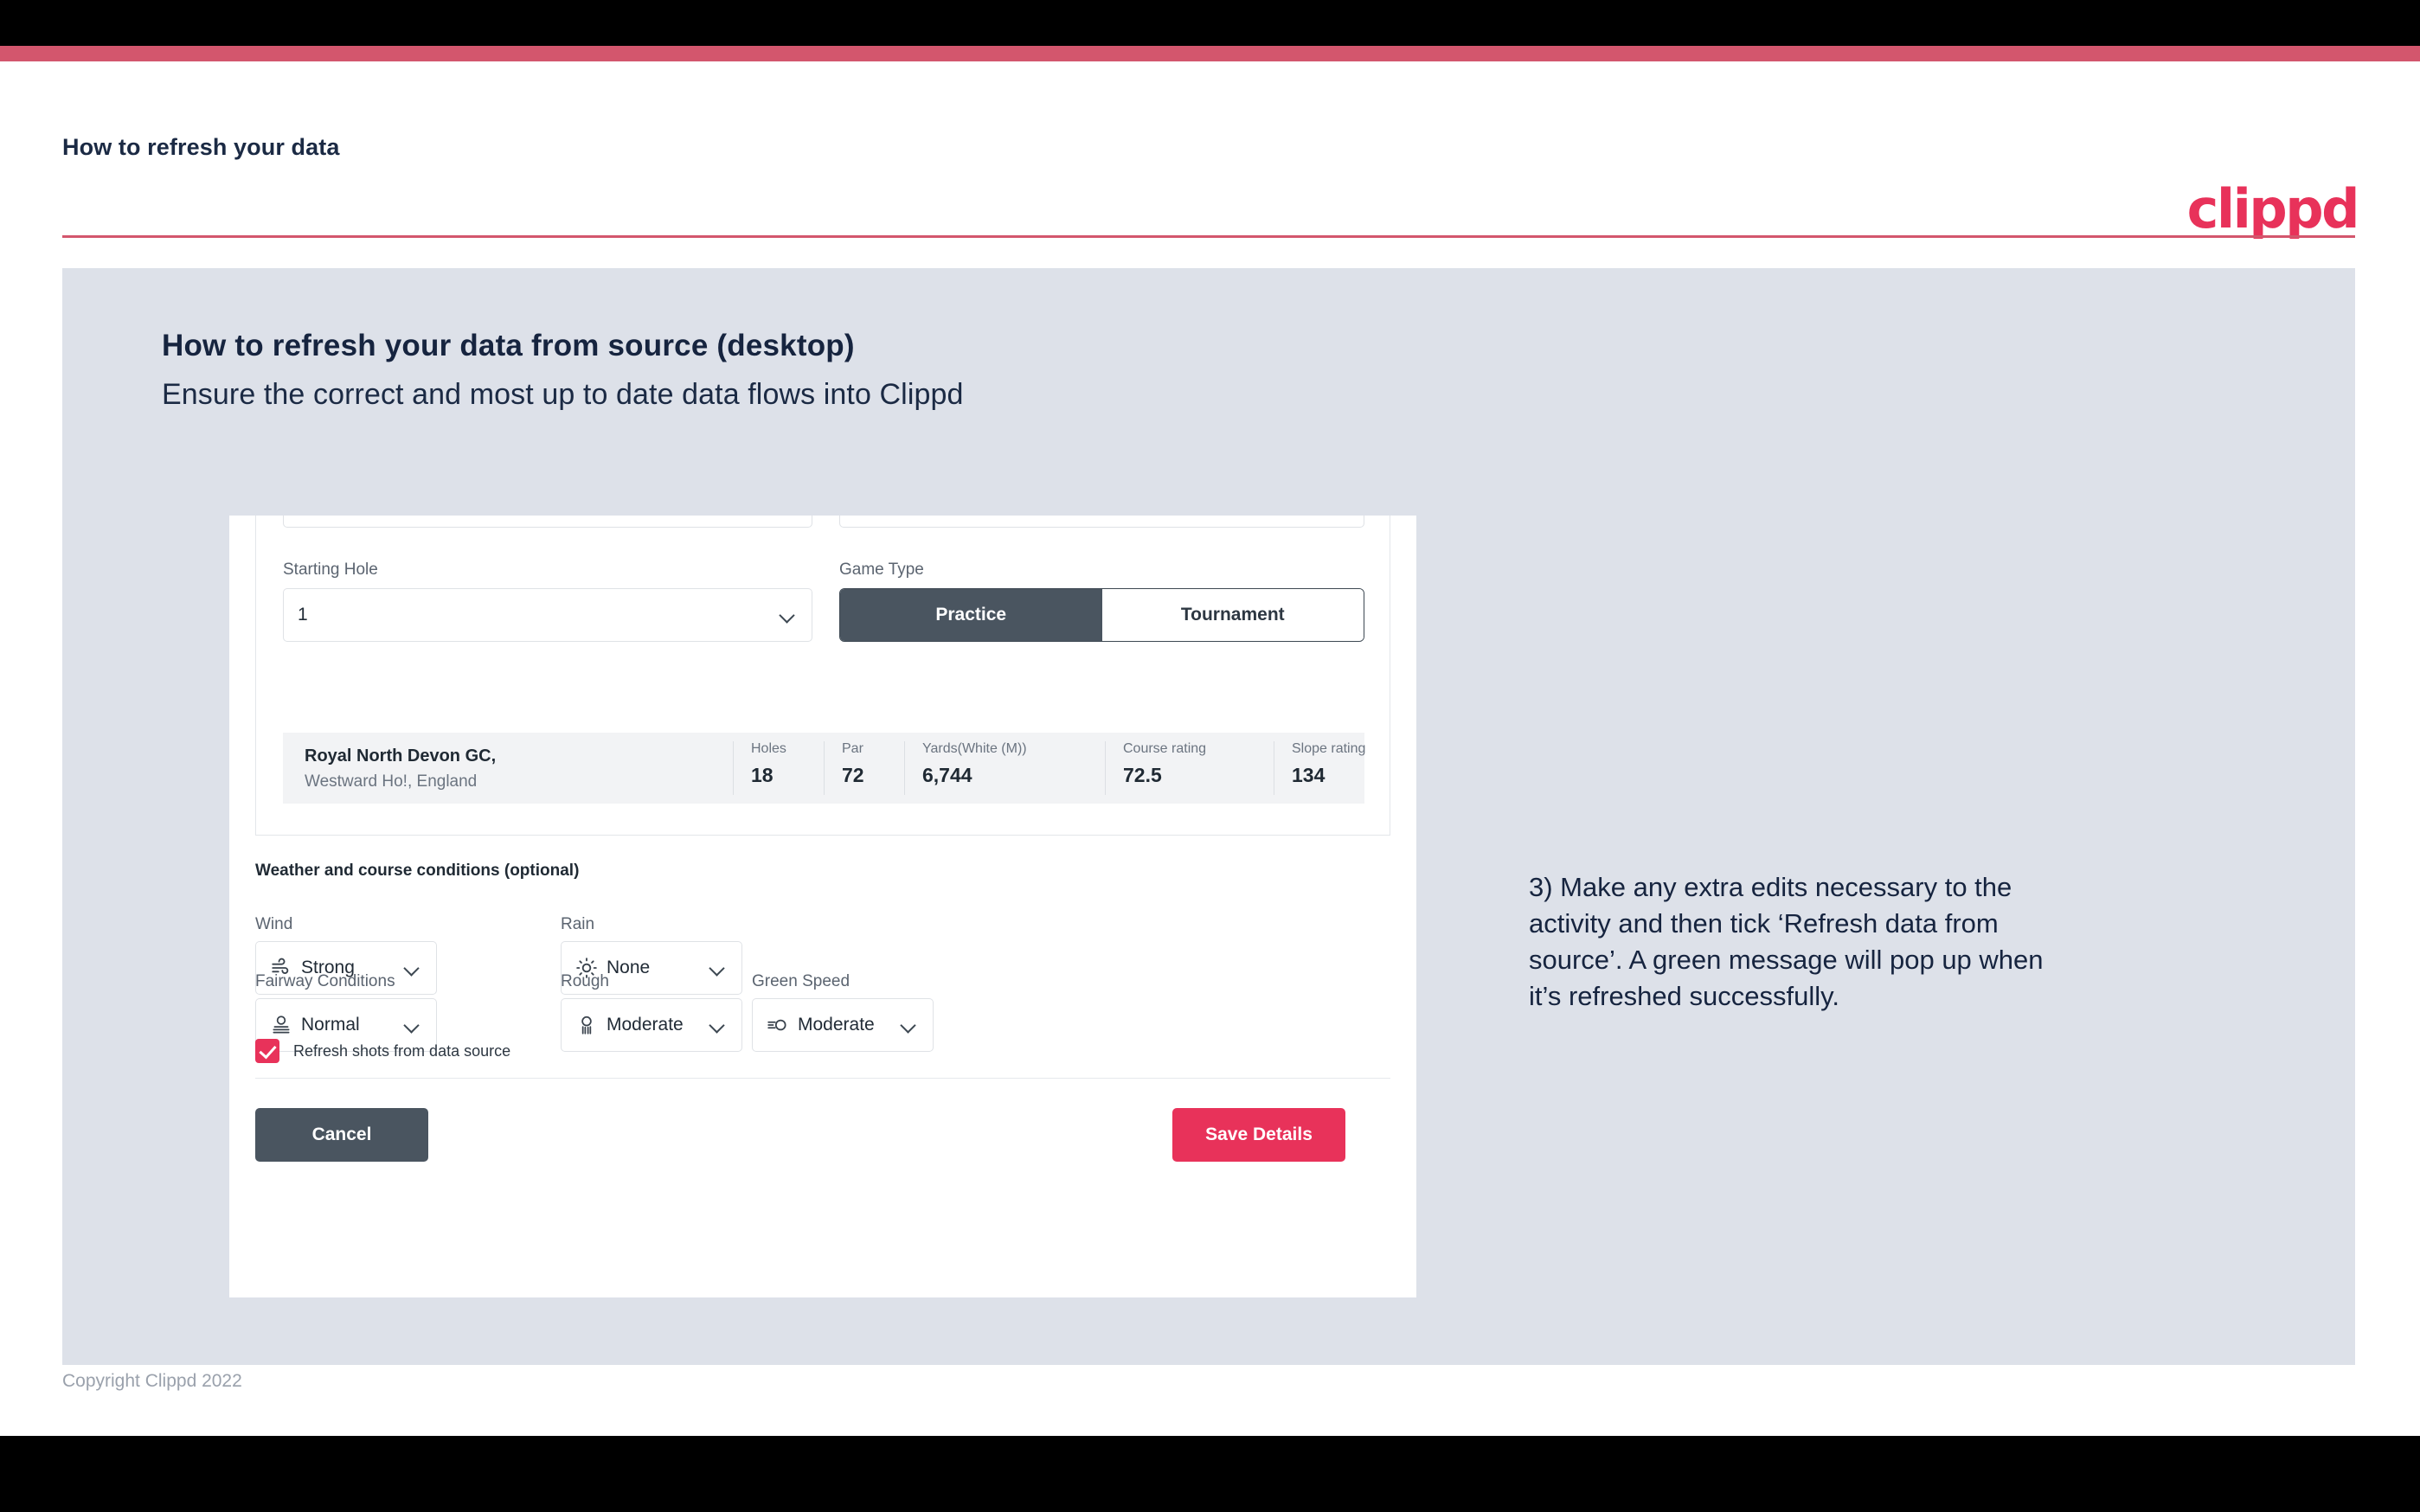 This screenshot has width=2420, height=1512. What do you see at coordinates (201, 147) in the screenshot?
I see `header-title: How to refresh your data` at bounding box center [201, 147].